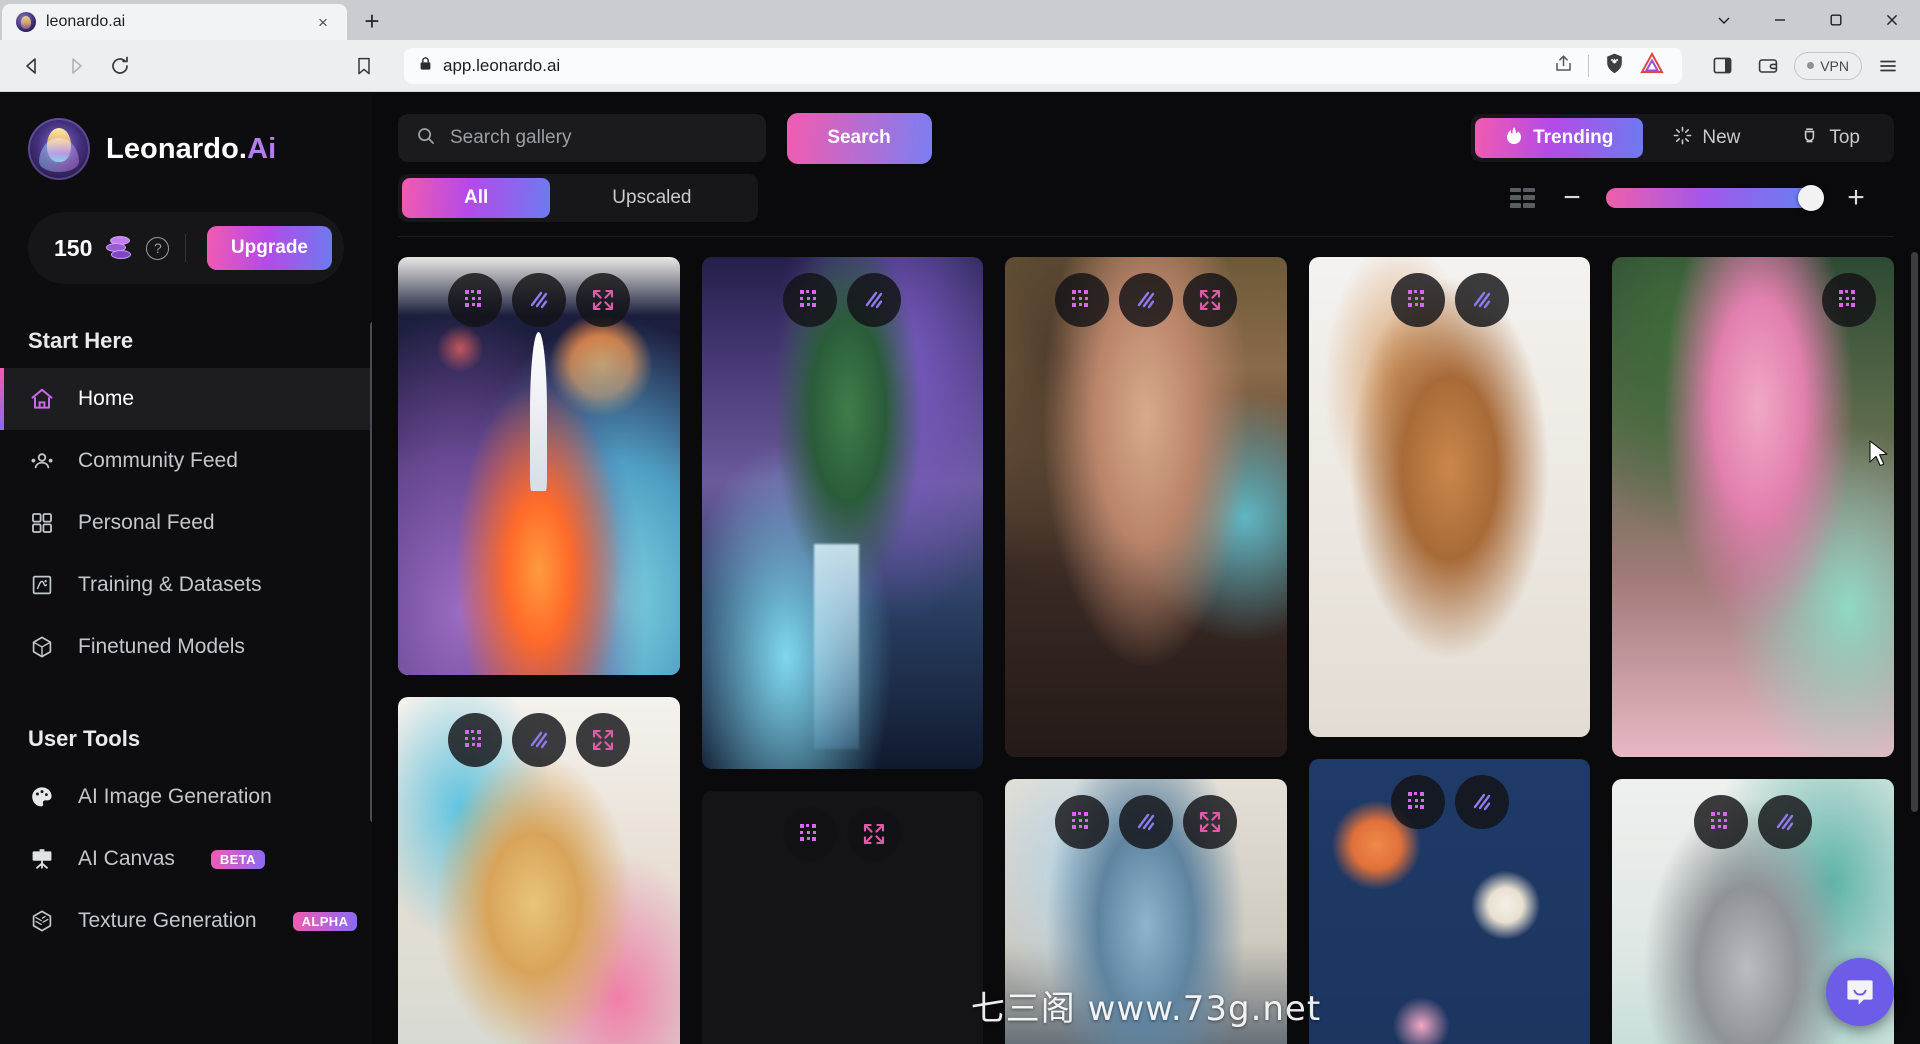 This screenshot has width=1920, height=1044. Describe the element at coordinates (1563, 66) in the screenshot. I see `share-icon` at that location.